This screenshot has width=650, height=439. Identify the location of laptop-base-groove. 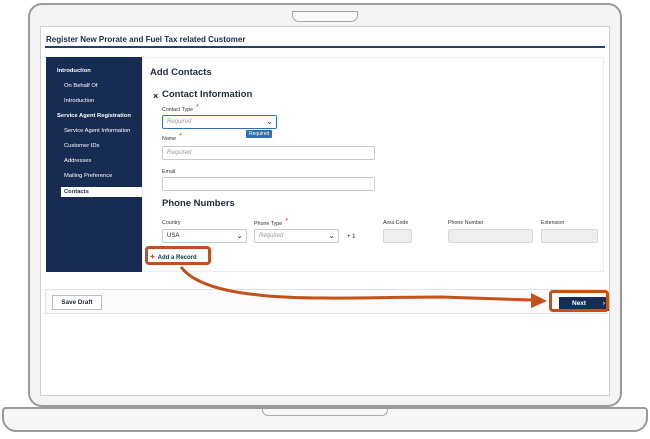
(325, 412).